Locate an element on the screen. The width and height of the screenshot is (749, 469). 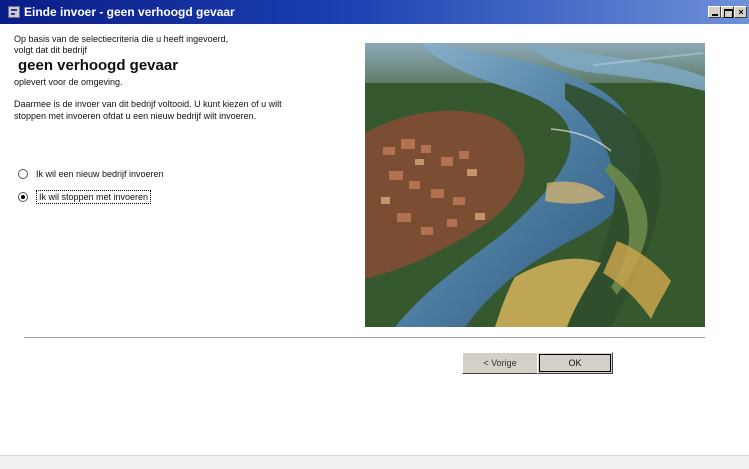
maximize-icon is located at coordinates (728, 13).